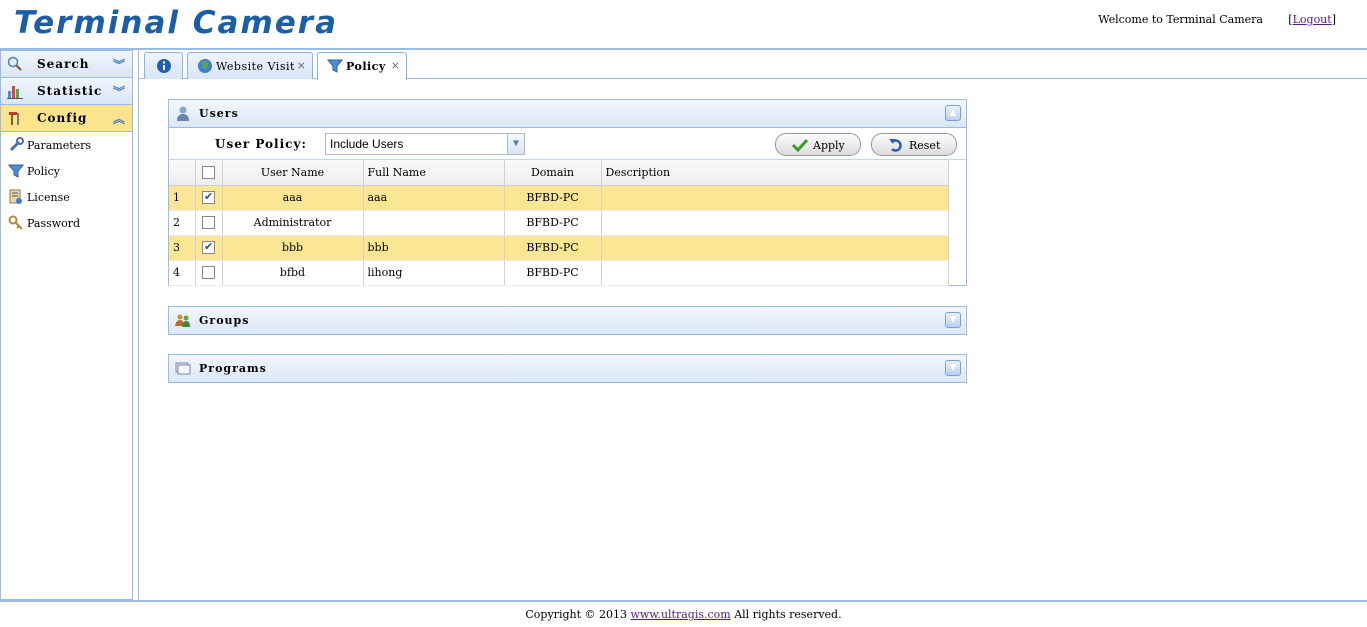 The width and height of the screenshot is (1367, 627). Describe the element at coordinates (205, 66) in the screenshot. I see `globe-icon` at that location.